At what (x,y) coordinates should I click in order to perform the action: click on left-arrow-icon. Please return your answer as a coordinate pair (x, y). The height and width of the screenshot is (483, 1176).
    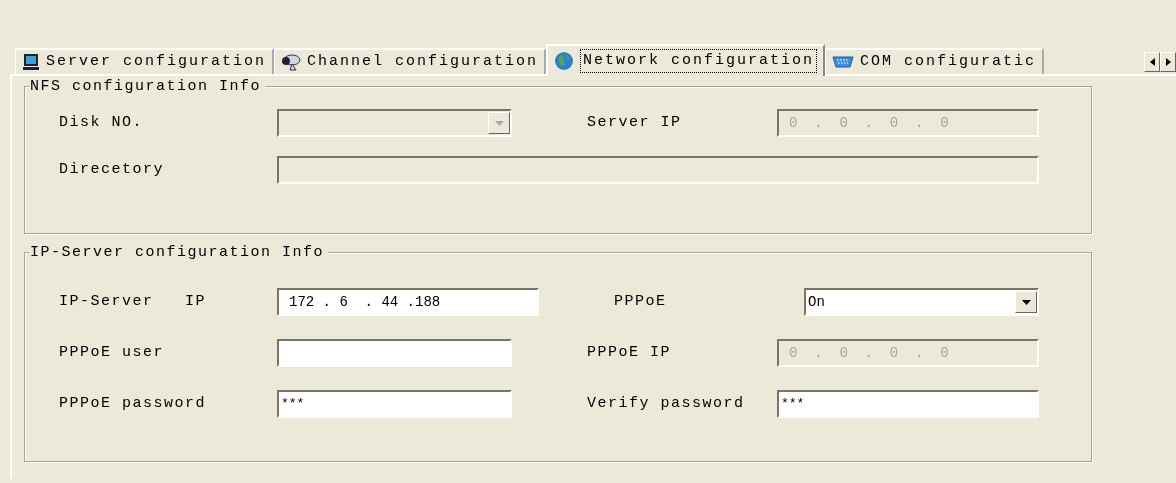
    Looking at the image, I should click on (1152, 62).